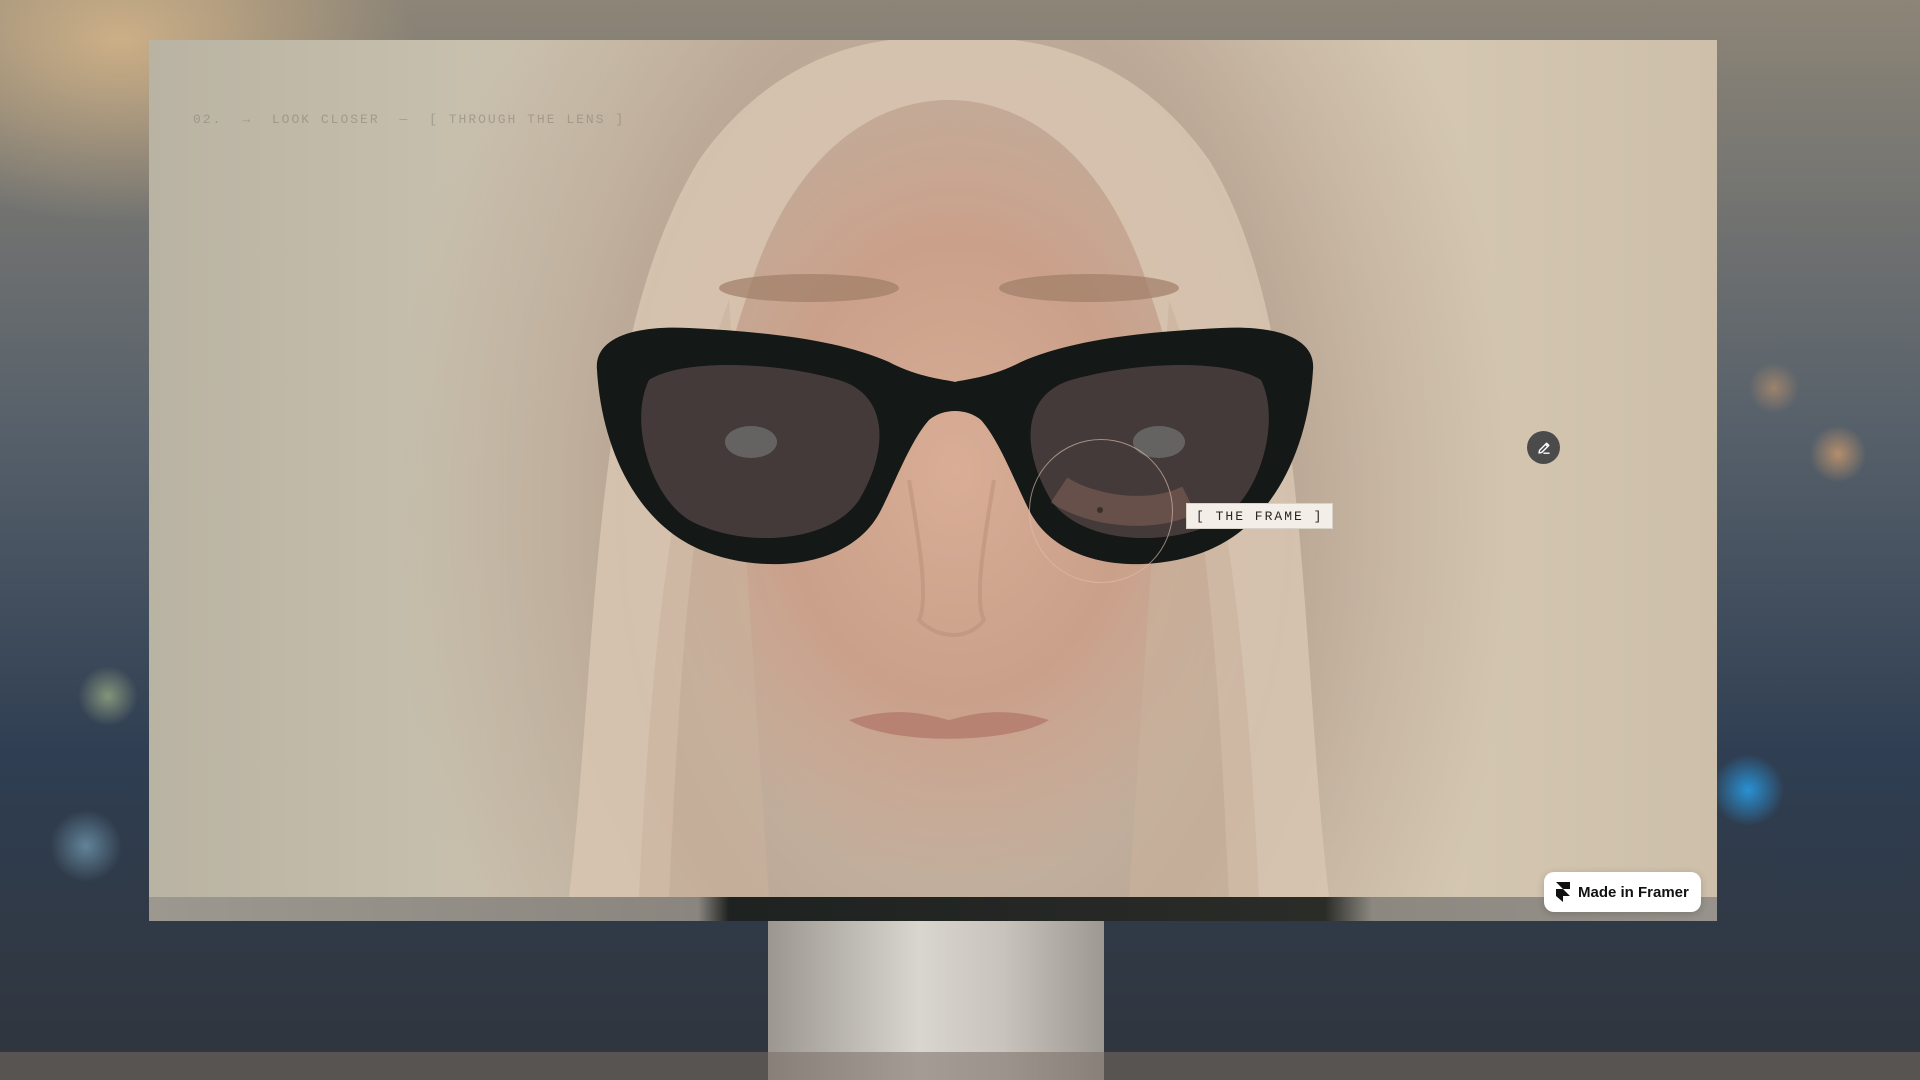  What do you see at coordinates (960, 1066) in the screenshot?
I see `floor-shadow` at bounding box center [960, 1066].